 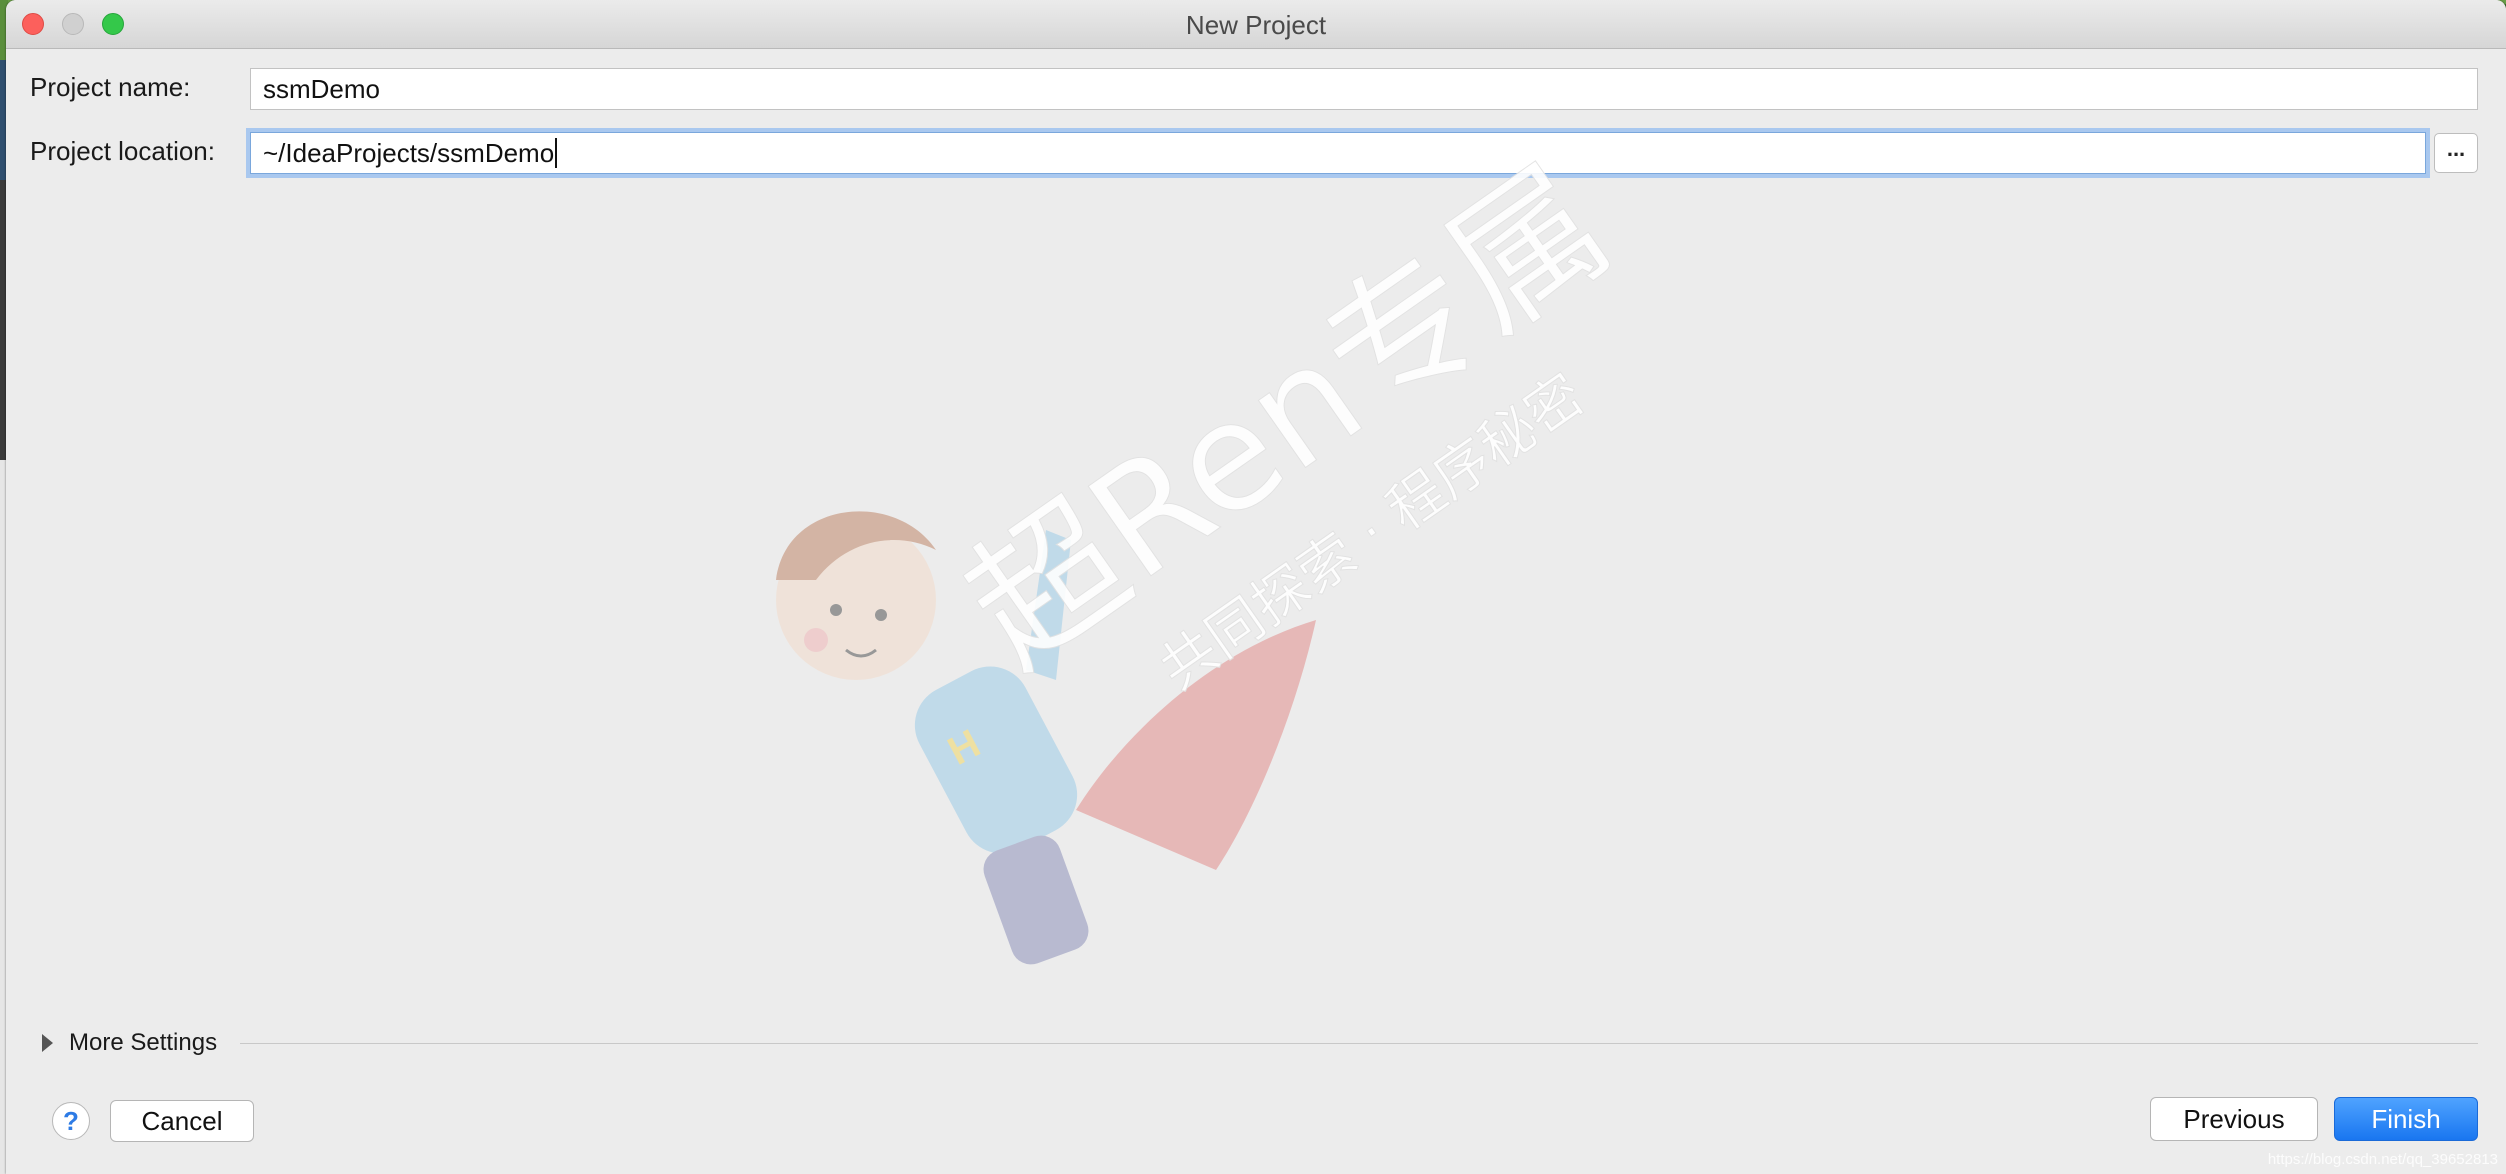 What do you see at coordinates (110, 87) in the screenshot?
I see `project-name-label: Project name:` at bounding box center [110, 87].